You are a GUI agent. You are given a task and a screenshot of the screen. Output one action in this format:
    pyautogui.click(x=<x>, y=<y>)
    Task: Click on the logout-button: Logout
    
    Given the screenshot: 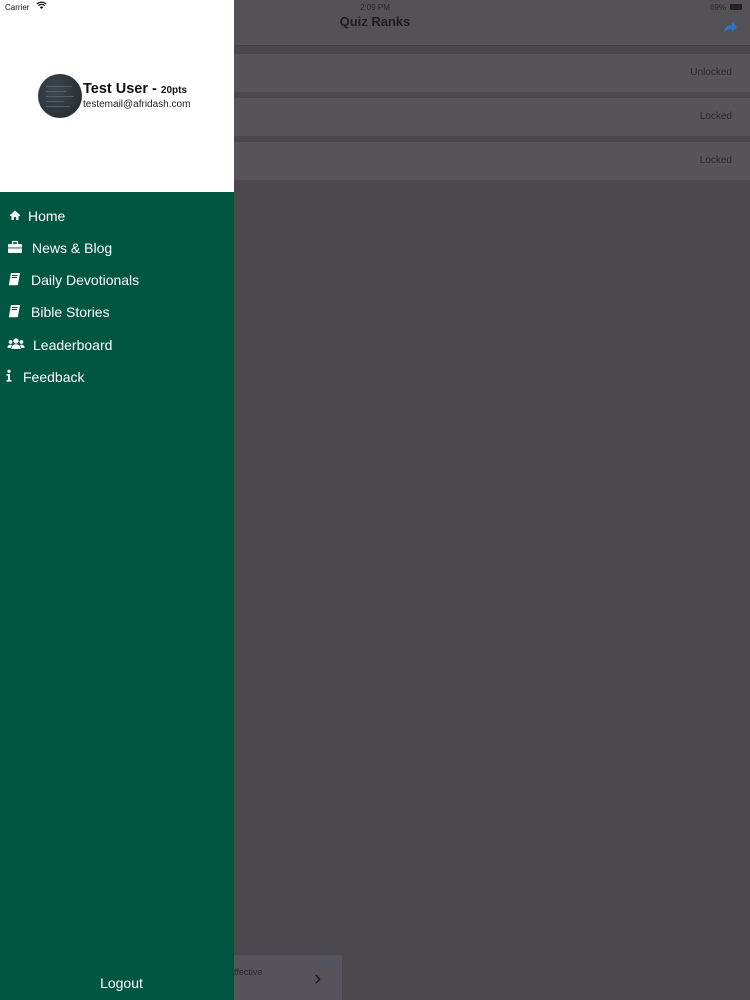 What is the action you would take?
    pyautogui.click(x=121, y=983)
    